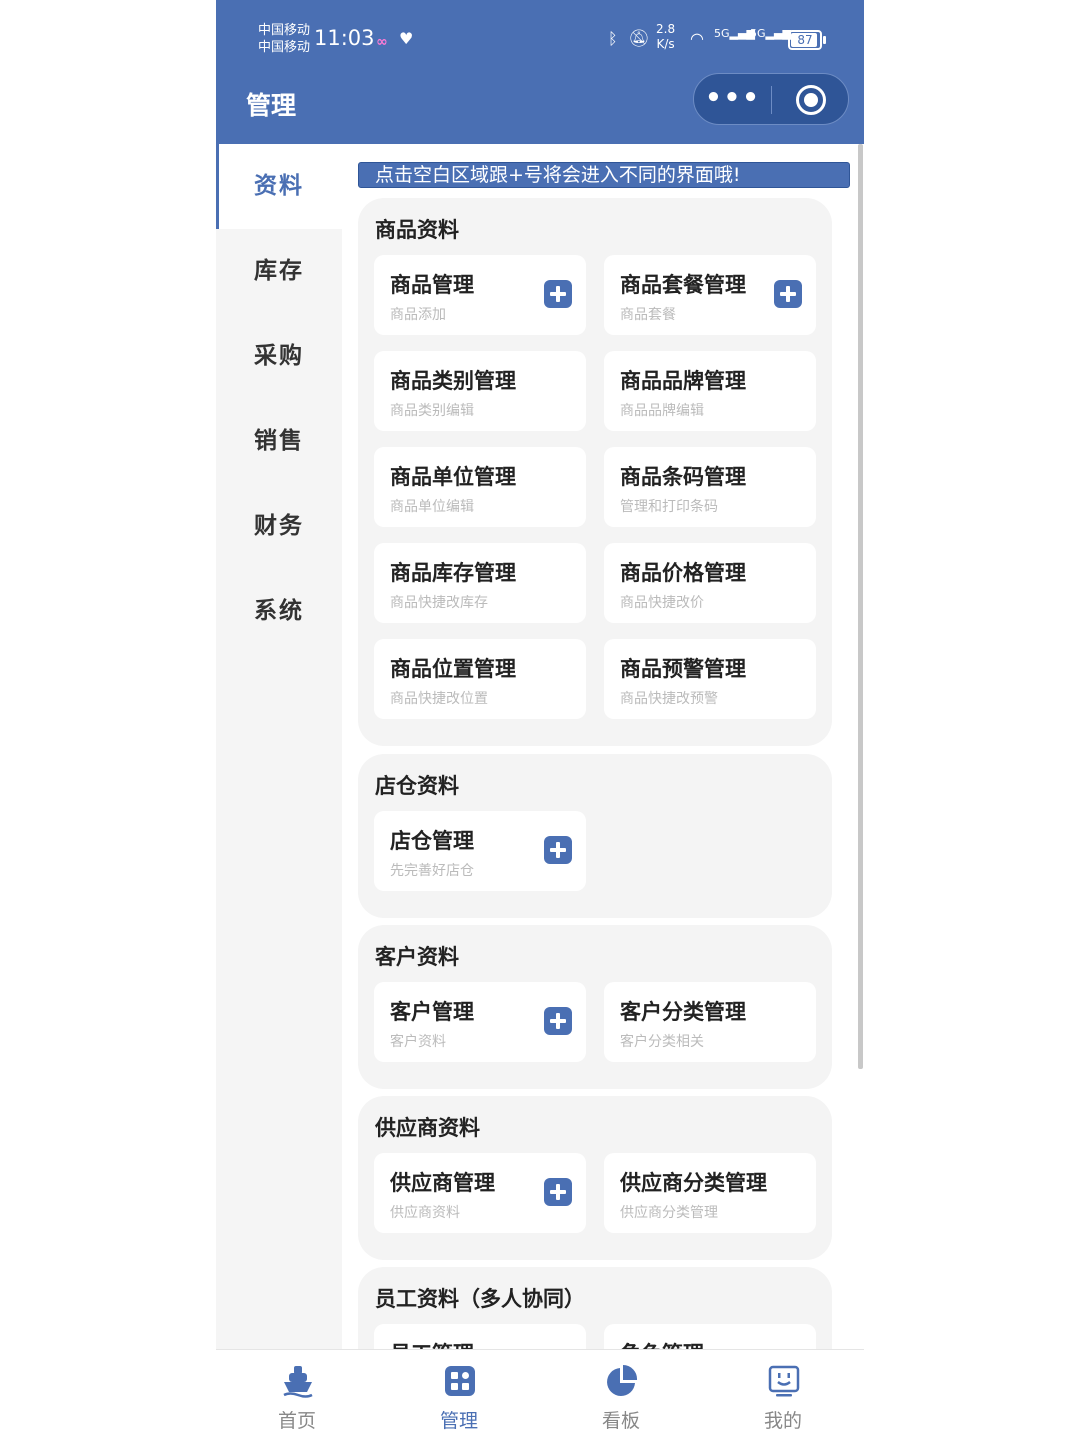 Image resolution: width=1080 pixels, height=1439 pixels. What do you see at coordinates (298, 1381) in the screenshot?
I see `ship-icon` at bounding box center [298, 1381].